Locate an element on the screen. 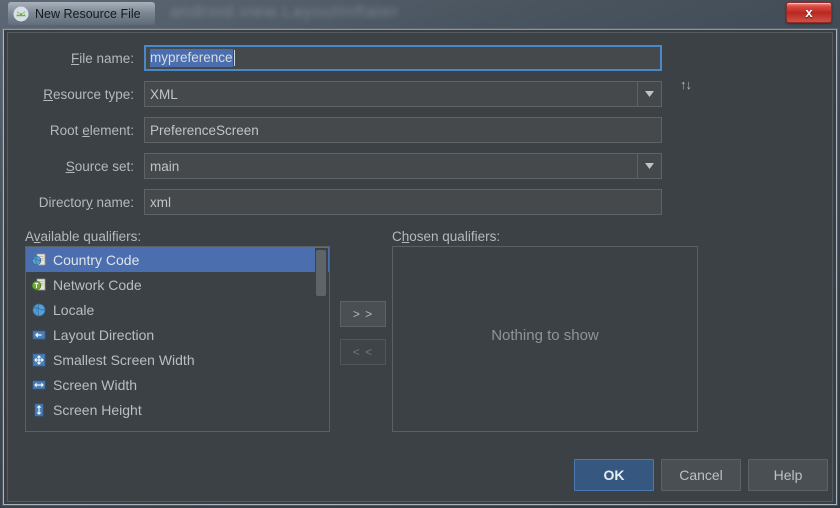 Image resolution: width=840 pixels, height=508 pixels. form-row-source-set: Source set: main is located at coordinates (420, 166).